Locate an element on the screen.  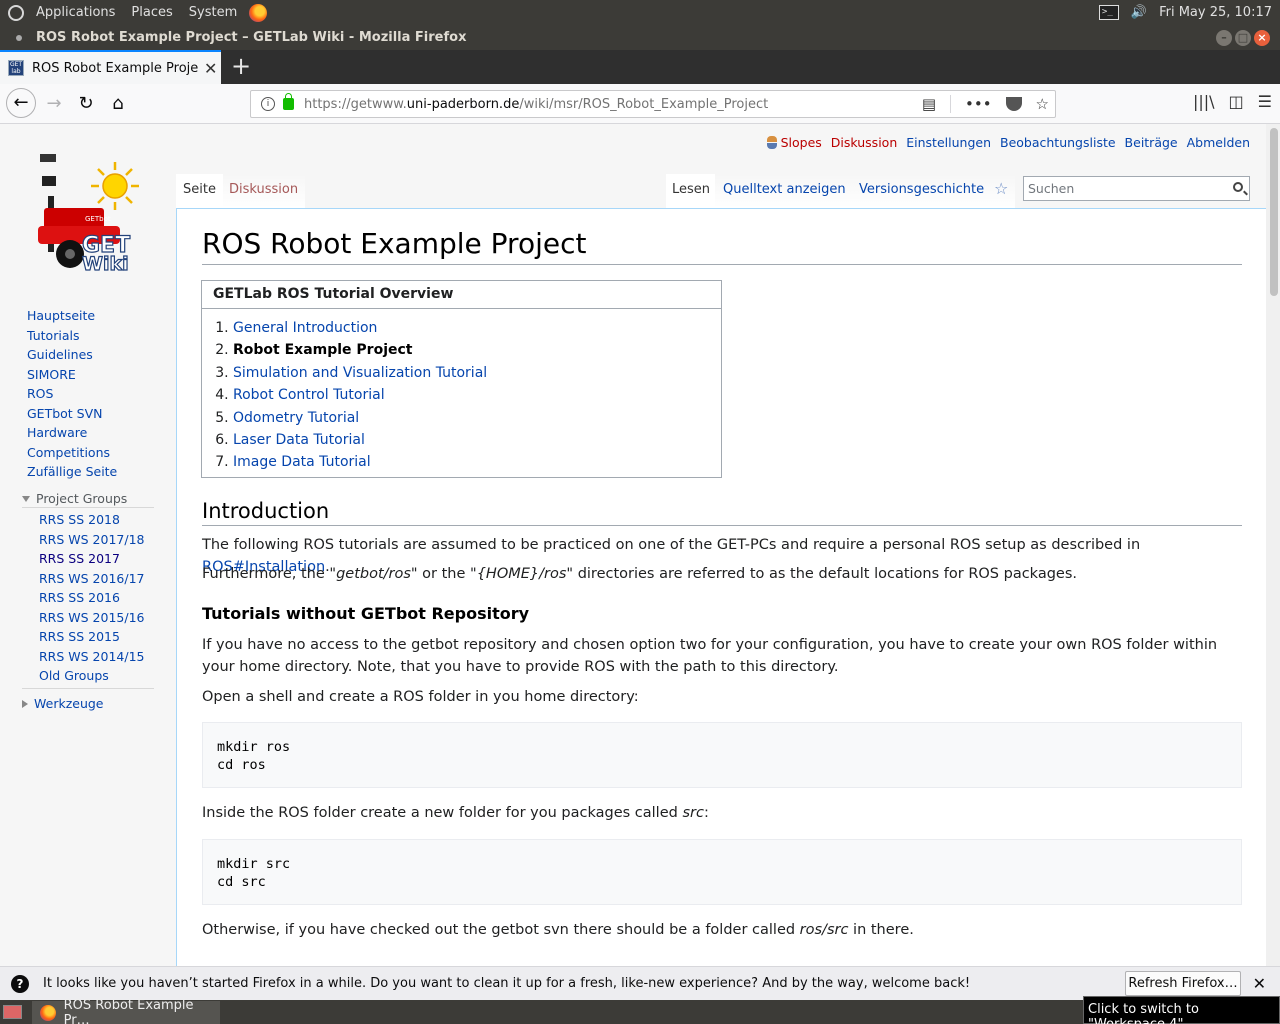
search-icon is located at coordinates (1238, 187).